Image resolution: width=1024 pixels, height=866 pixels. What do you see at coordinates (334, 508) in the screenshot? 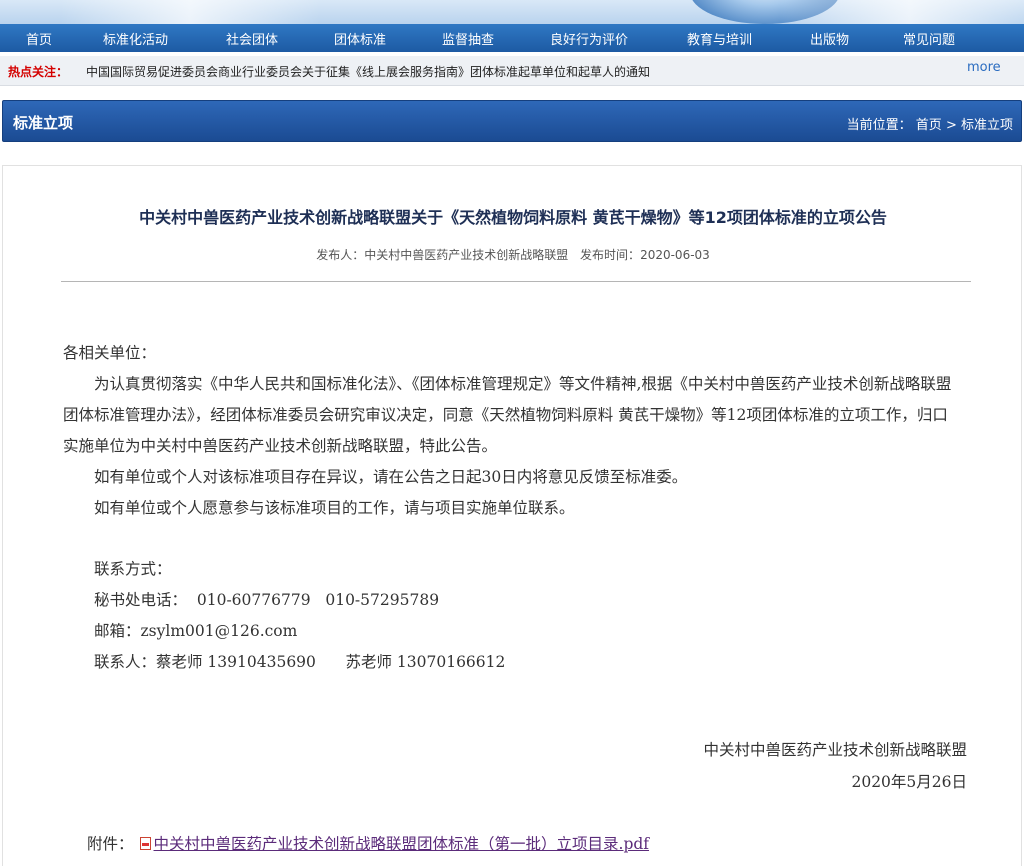
I see `paragraph-3: 如有单位或个人愿意参与该标准项目的工作，请与项目实施单位联系。` at bounding box center [334, 508].